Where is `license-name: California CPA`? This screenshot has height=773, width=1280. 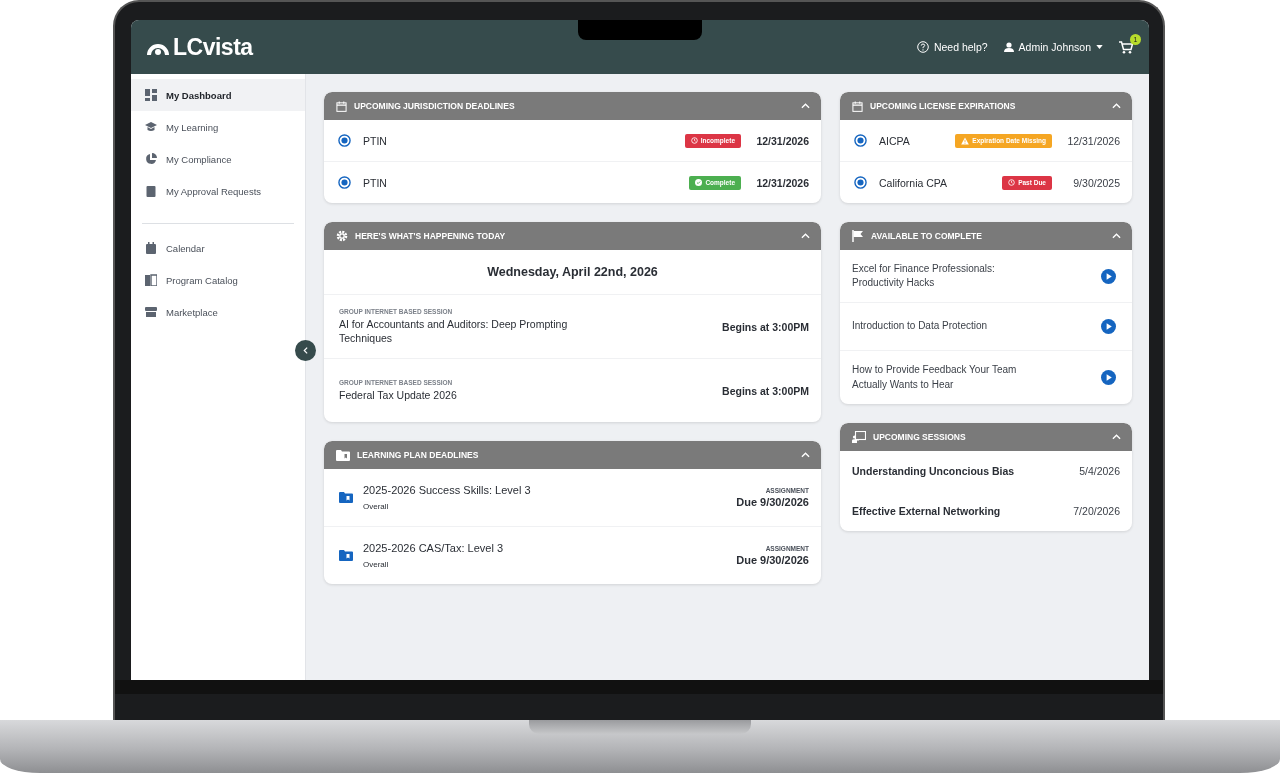
license-name: California CPA is located at coordinates (914, 182).